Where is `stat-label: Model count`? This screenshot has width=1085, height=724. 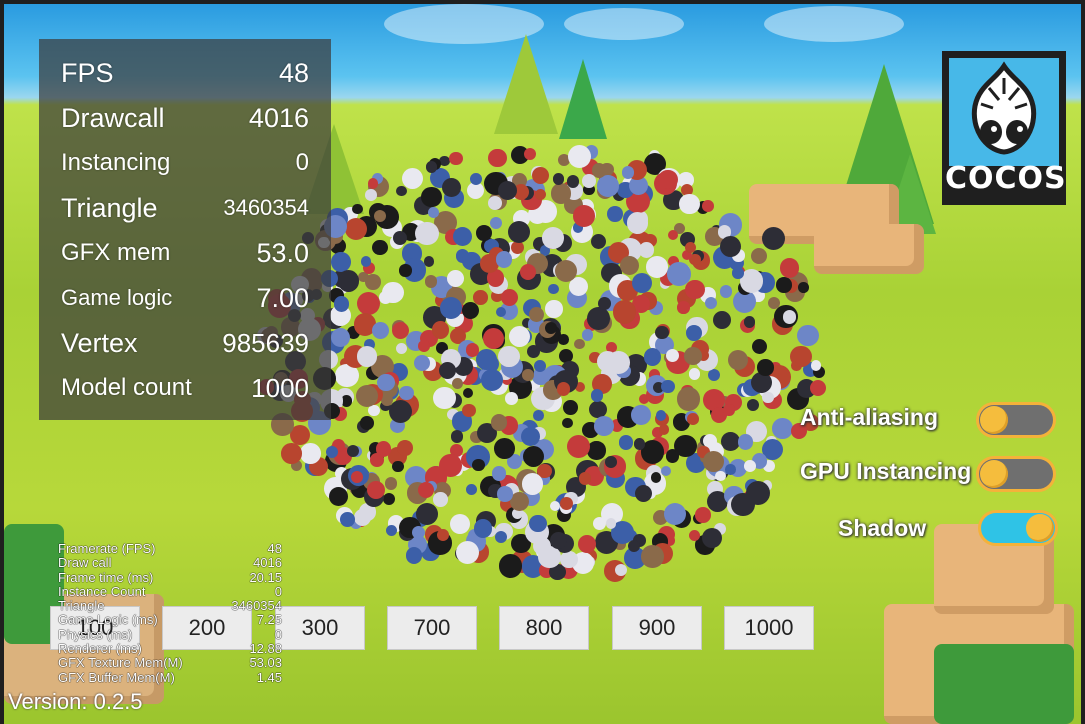 stat-label: Model count is located at coordinates (126, 387).